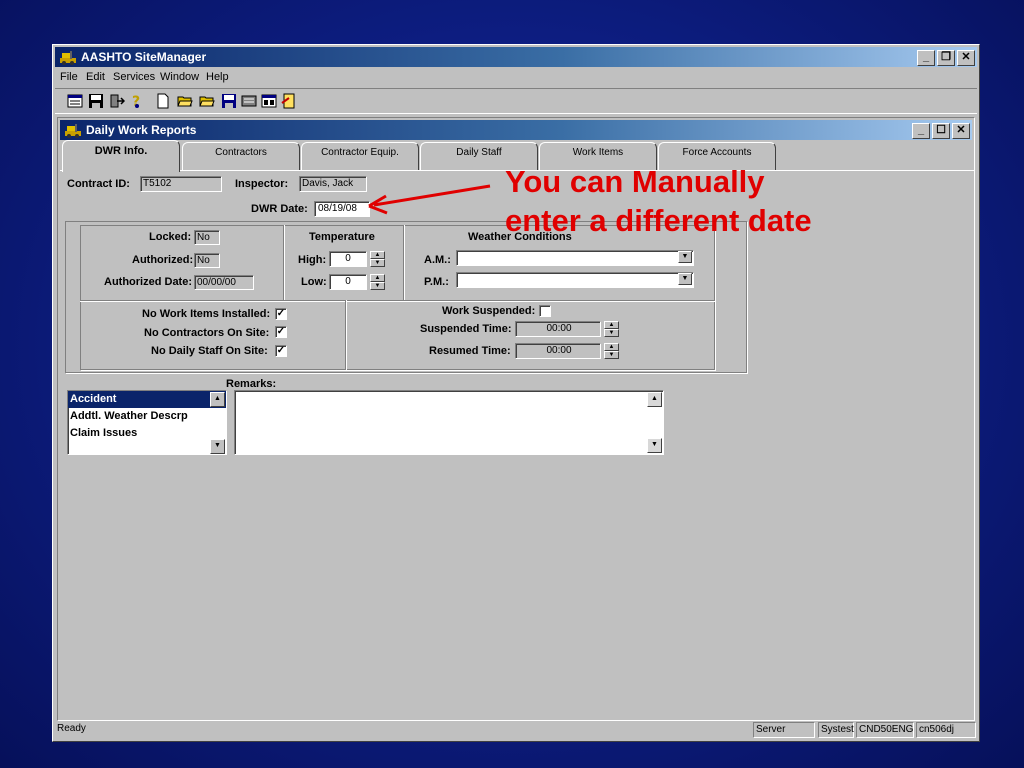  I want to click on work-suspended-checkbox, so click(545, 311).